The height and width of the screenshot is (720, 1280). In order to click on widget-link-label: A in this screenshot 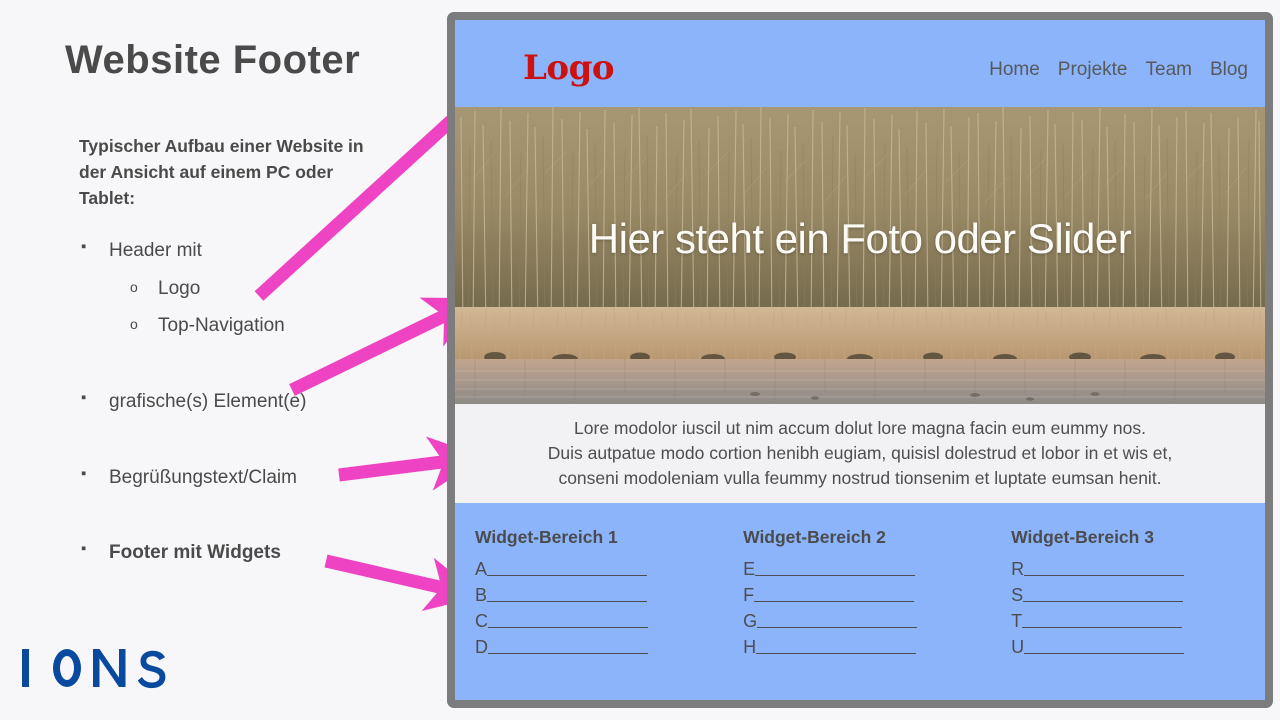, I will do `click(481, 569)`.